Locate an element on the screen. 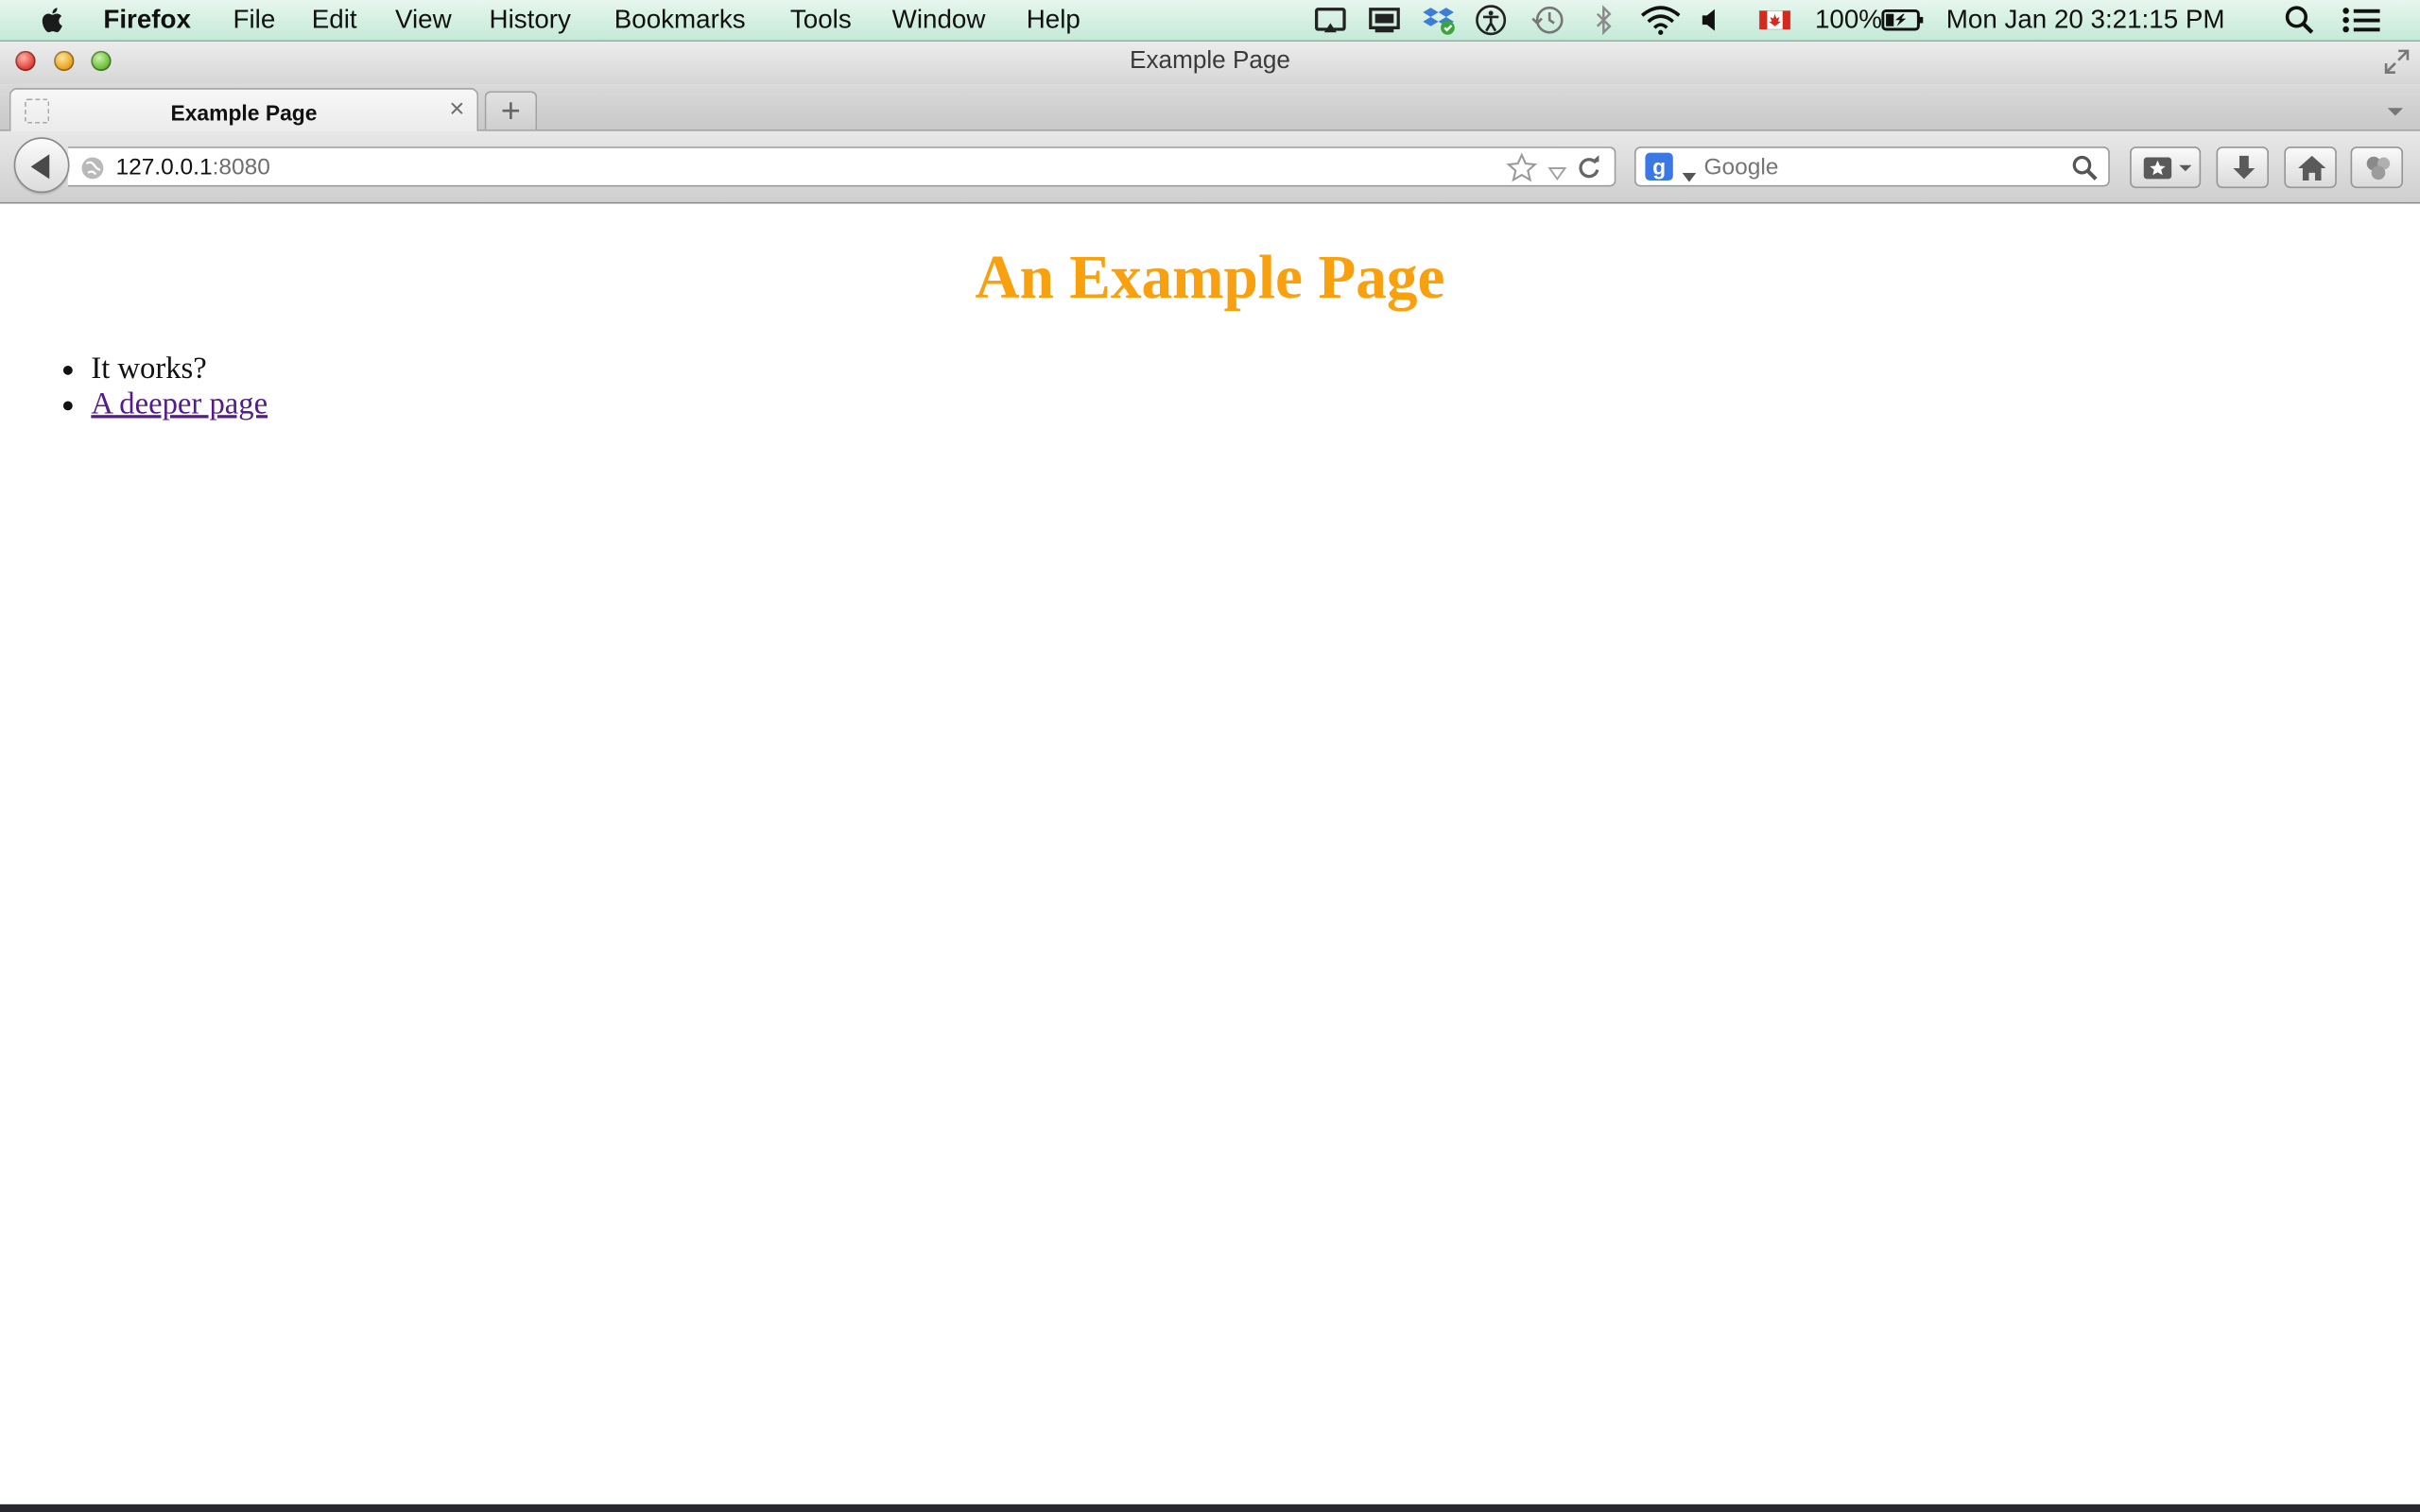 The width and height of the screenshot is (2420, 1512). tab-strip: Example Page × + is located at coordinates (1210, 108).